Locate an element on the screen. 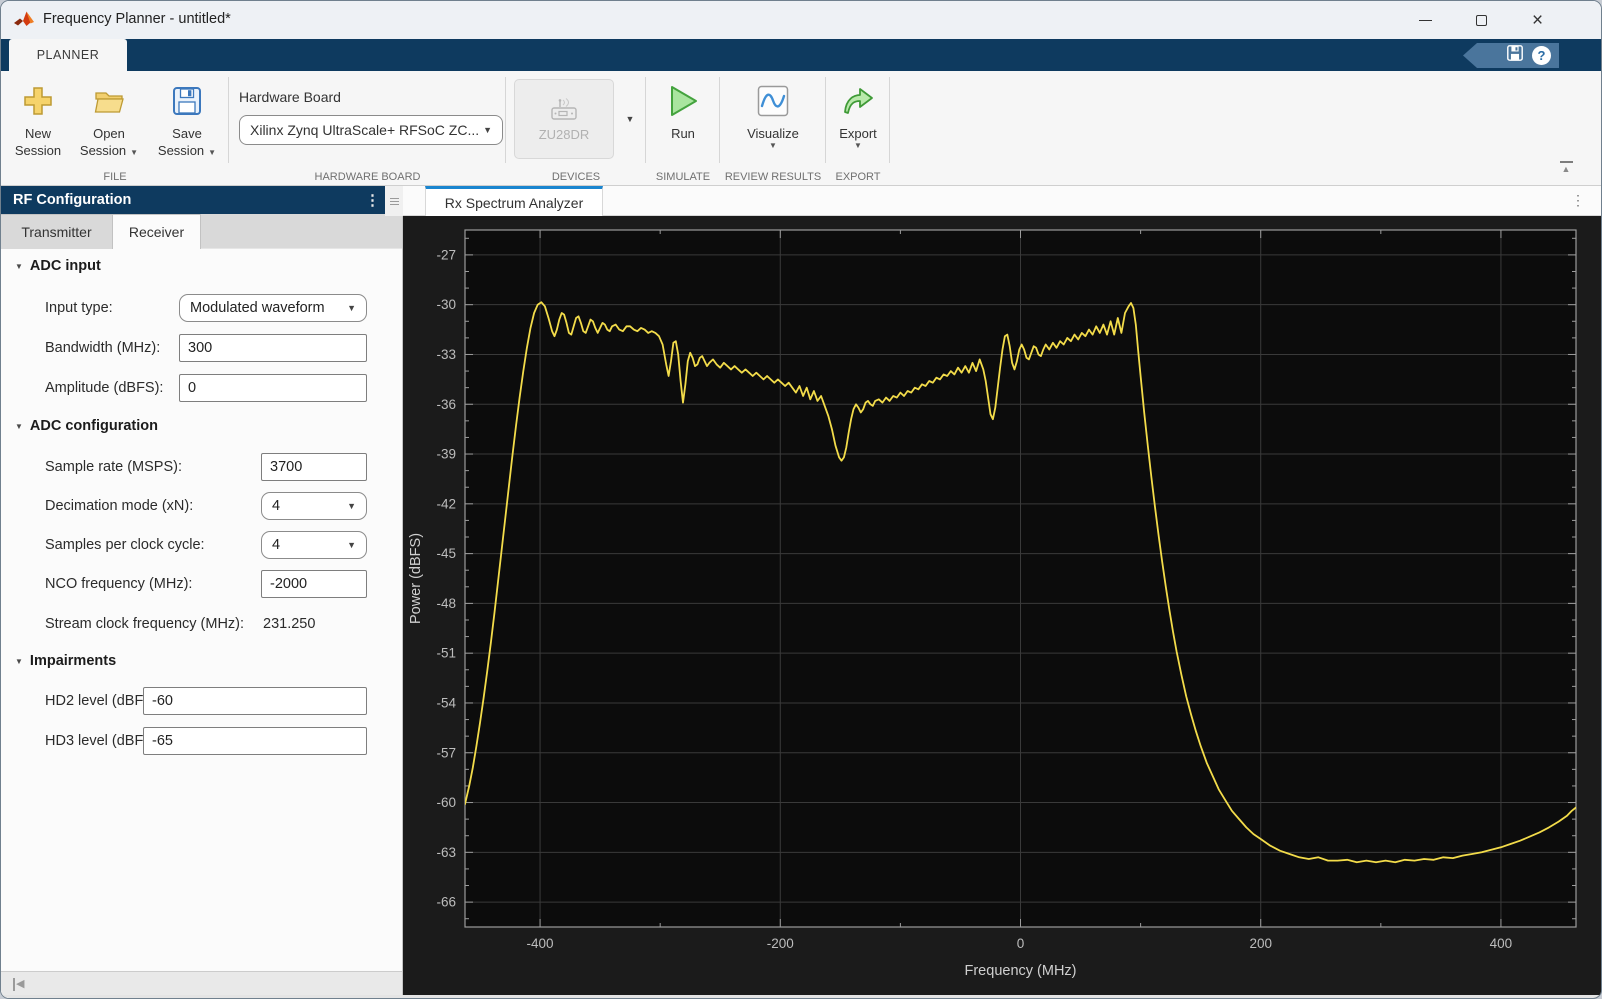 Image resolution: width=1602 pixels, height=999 pixels. open-session-button: Open Session ▼ is located at coordinates (109, 121).